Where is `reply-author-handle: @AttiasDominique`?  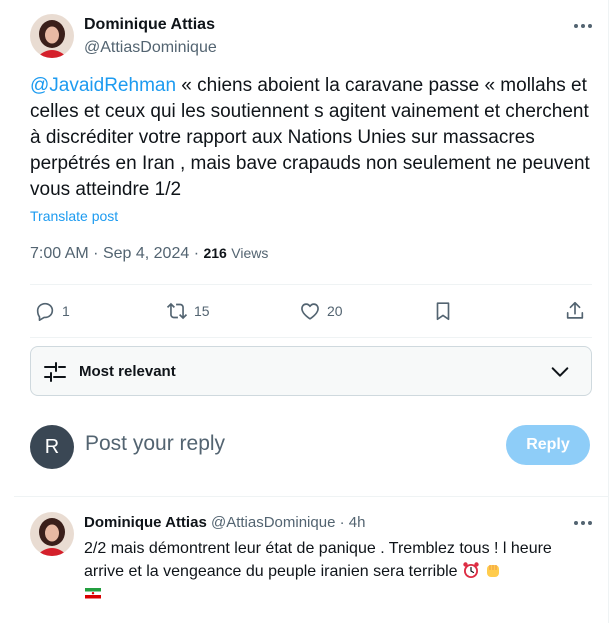
reply-author-handle: @AttiasDominique is located at coordinates (273, 522).